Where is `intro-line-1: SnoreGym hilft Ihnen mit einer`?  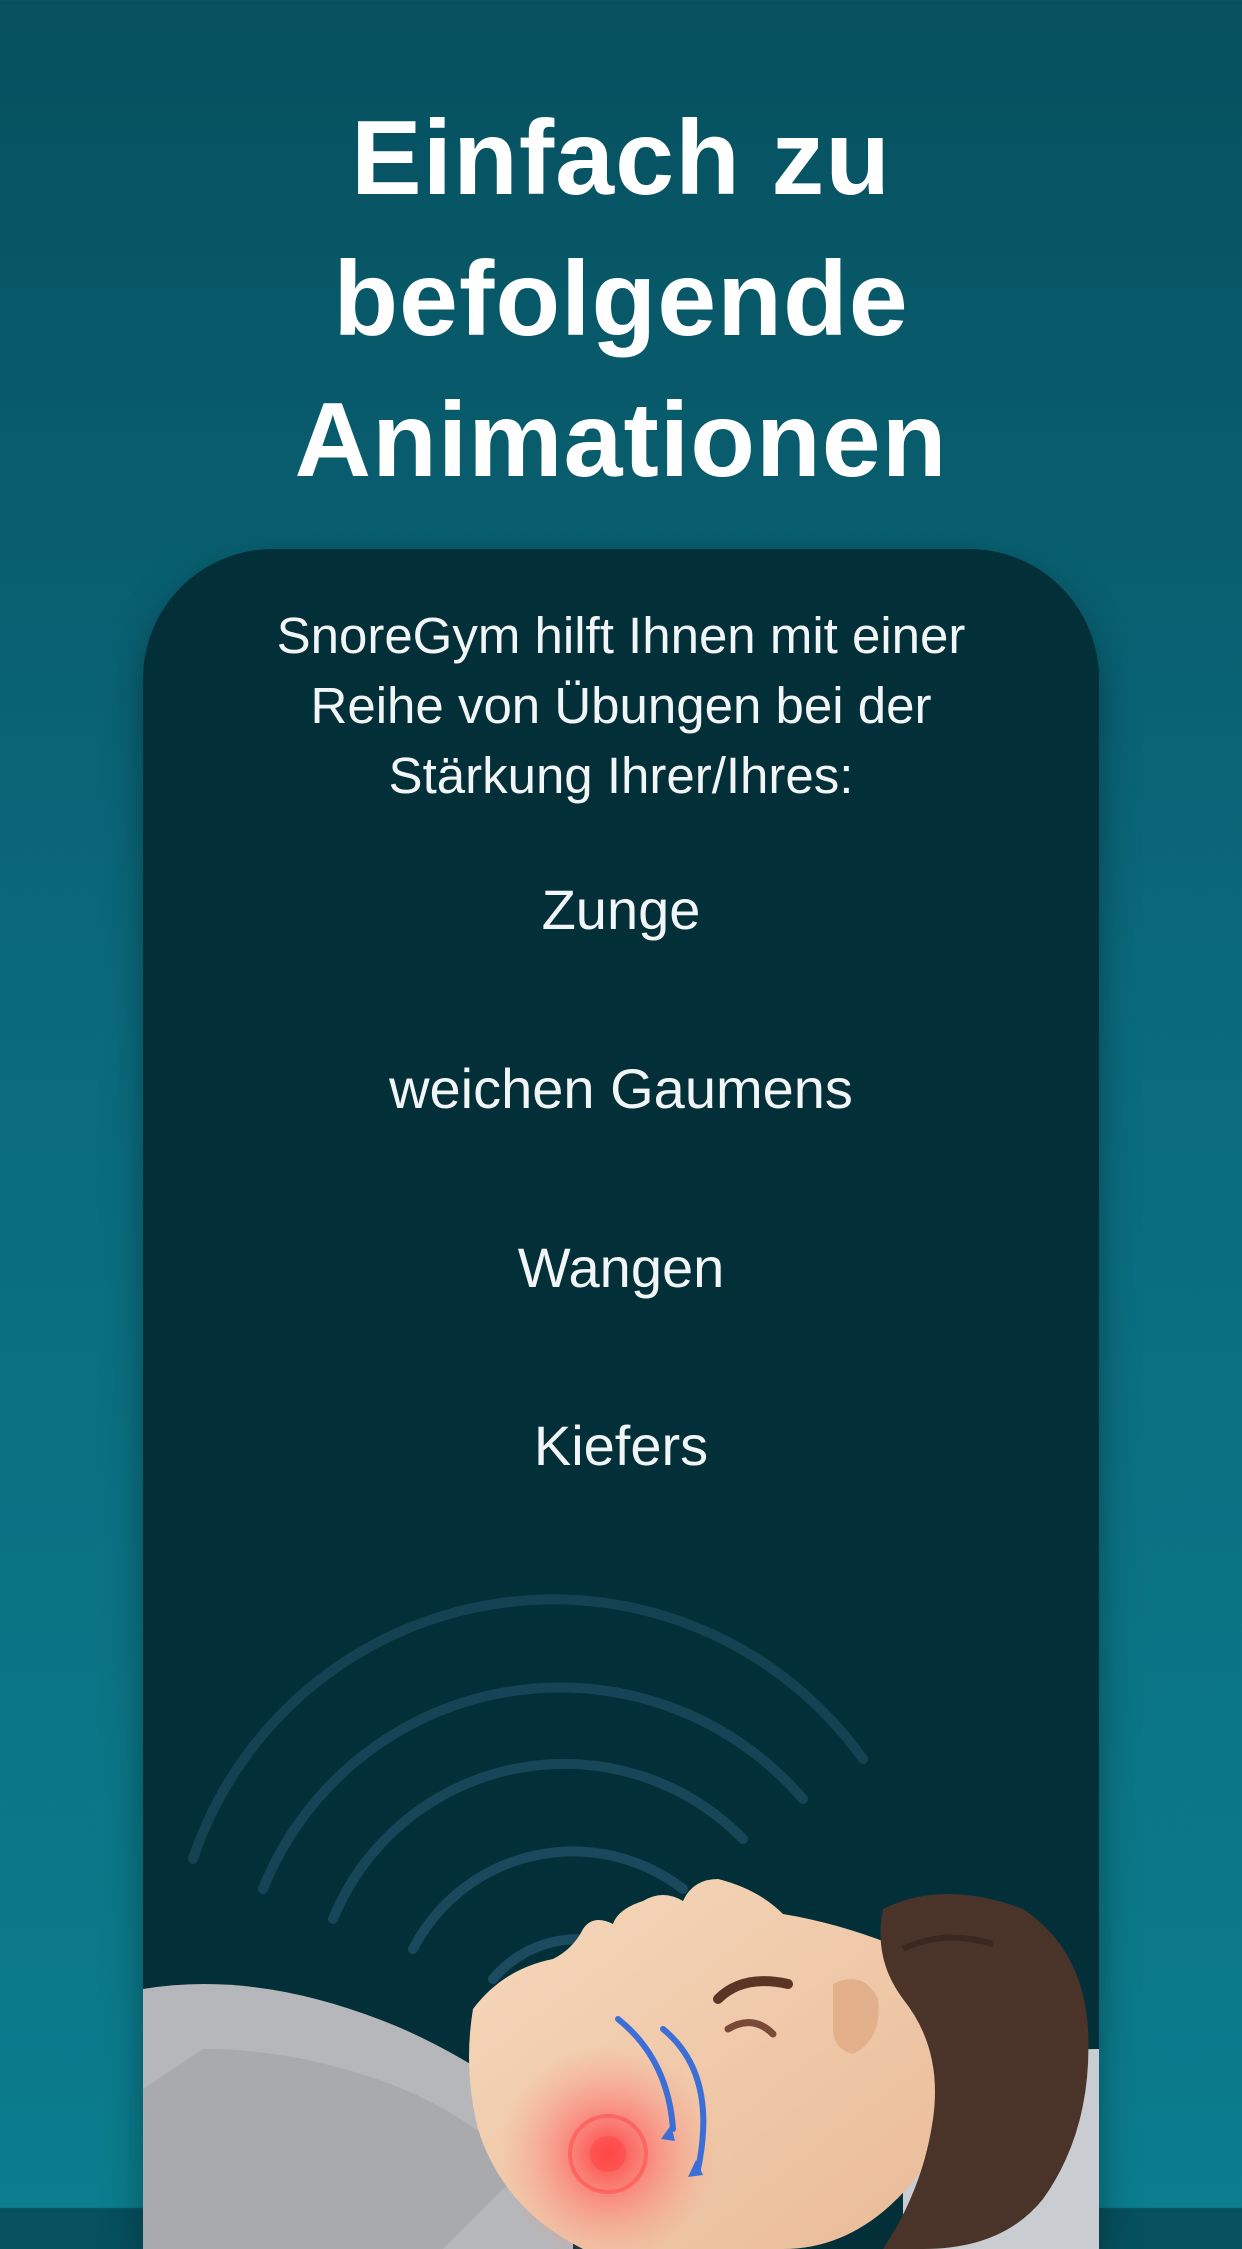 intro-line-1: SnoreGym hilft Ihnen mit einer is located at coordinates (621, 635).